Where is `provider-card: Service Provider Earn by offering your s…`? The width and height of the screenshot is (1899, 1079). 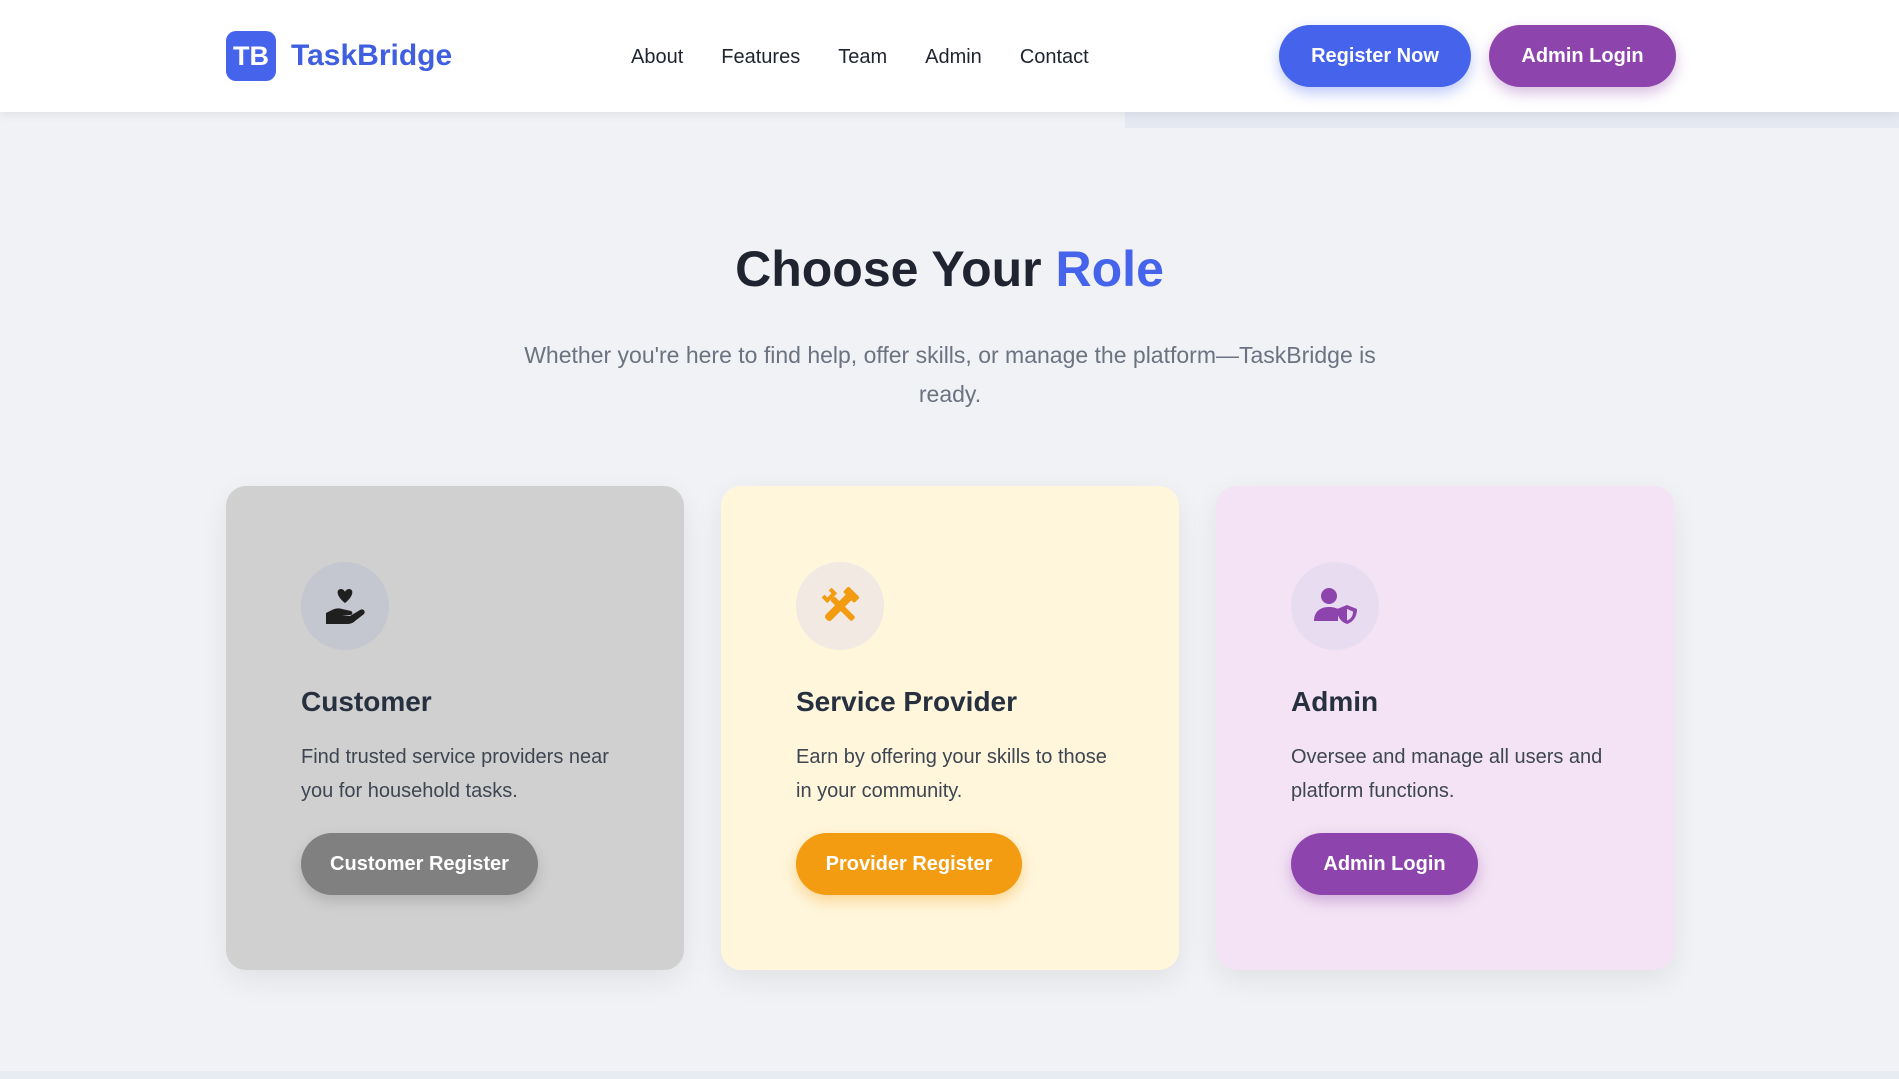
provider-card: Service Provider Earn by offering your s… is located at coordinates (950, 728).